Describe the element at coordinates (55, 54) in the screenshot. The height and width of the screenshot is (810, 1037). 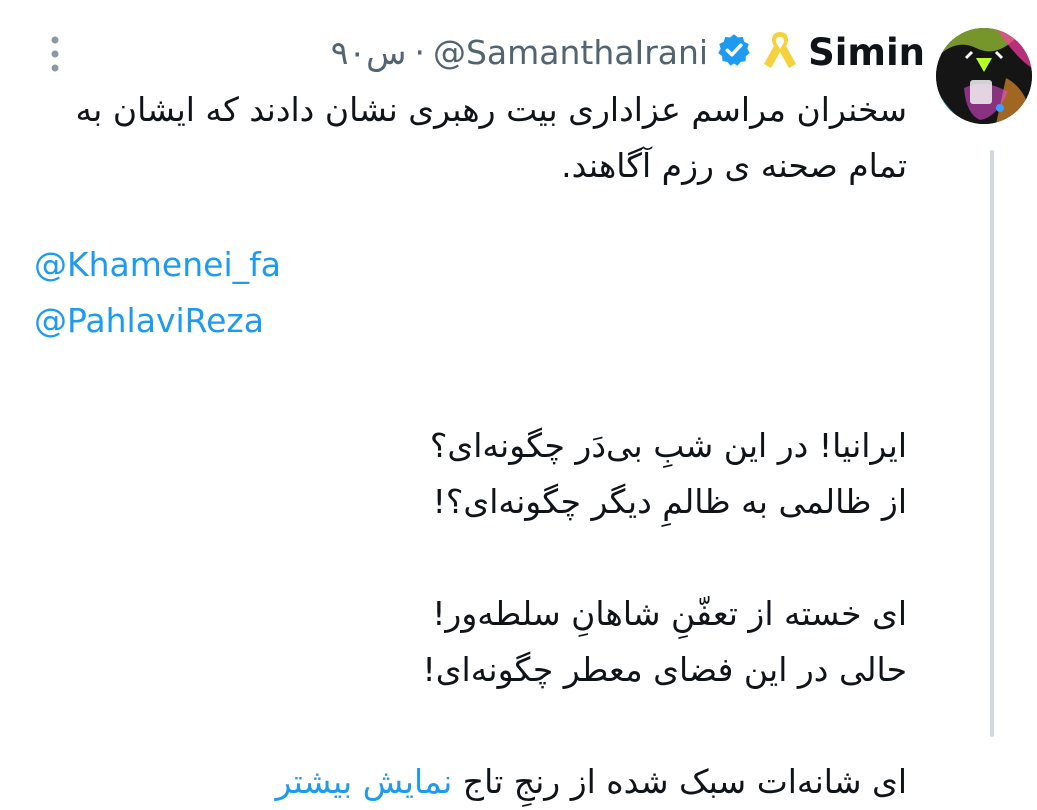
I see `vertical-ellipsis-icon` at that location.